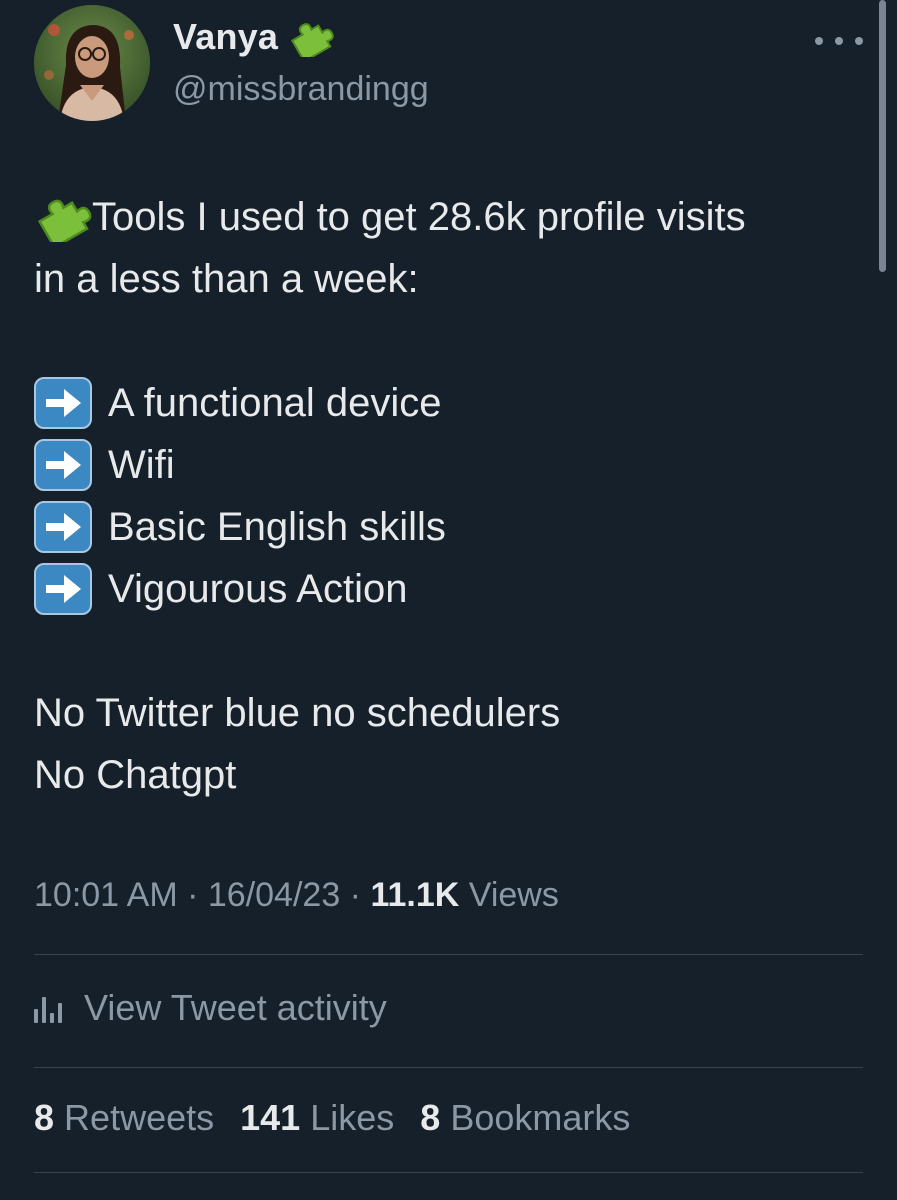 The image size is (897, 1200). Describe the element at coordinates (275, 402) in the screenshot. I see `list-item-label: A functional device` at that location.